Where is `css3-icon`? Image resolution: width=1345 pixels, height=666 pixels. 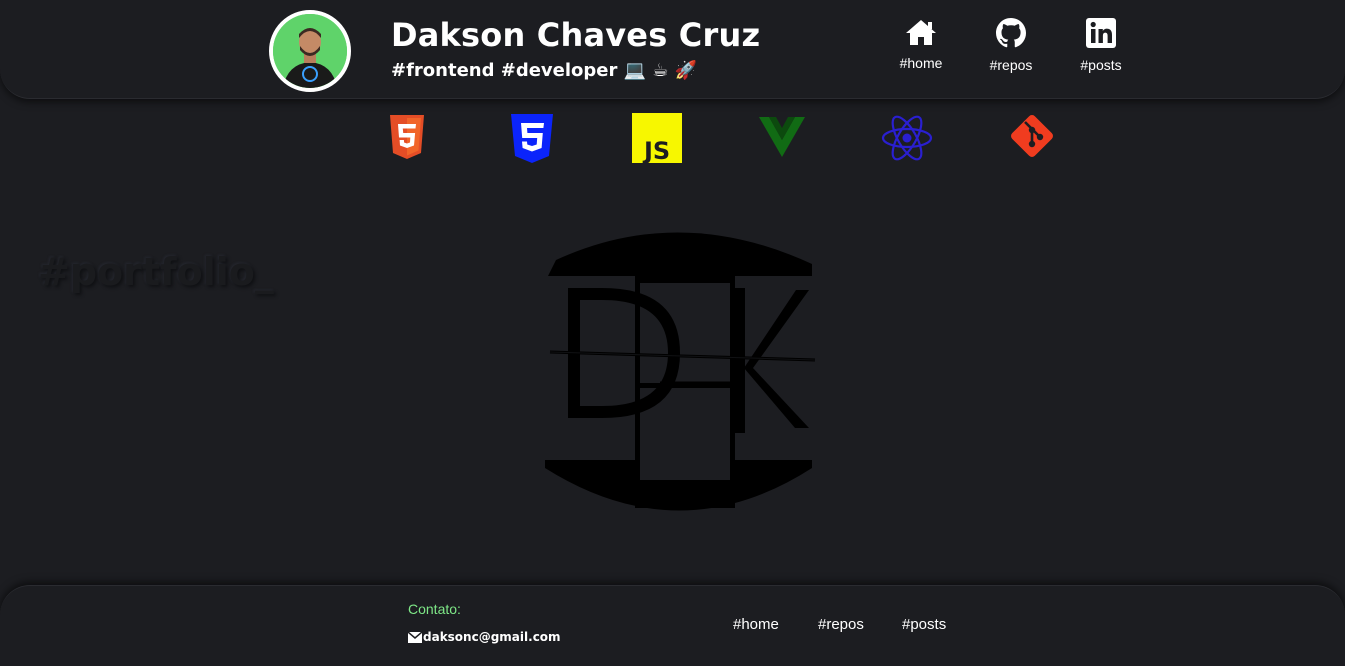
css3-icon is located at coordinates (532, 139).